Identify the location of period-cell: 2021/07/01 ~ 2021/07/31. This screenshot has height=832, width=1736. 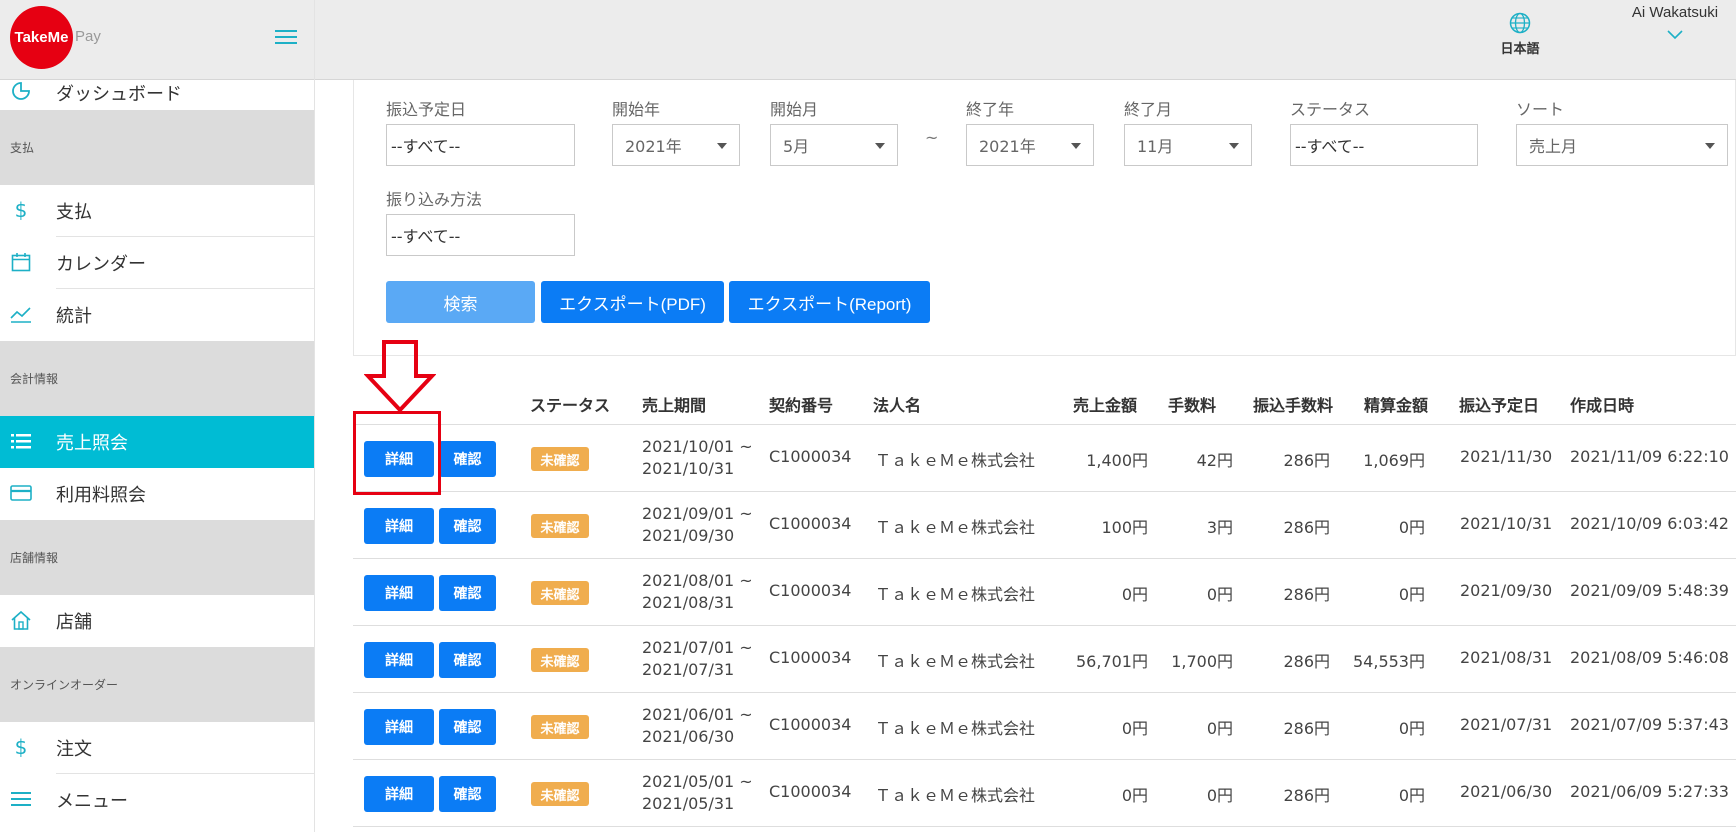
(697, 659).